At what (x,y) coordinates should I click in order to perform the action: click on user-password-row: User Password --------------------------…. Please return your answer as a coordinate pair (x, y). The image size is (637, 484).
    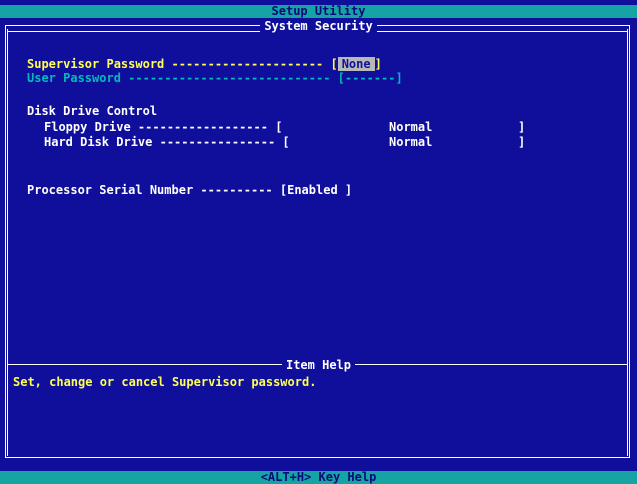
    Looking at the image, I should click on (215, 78).